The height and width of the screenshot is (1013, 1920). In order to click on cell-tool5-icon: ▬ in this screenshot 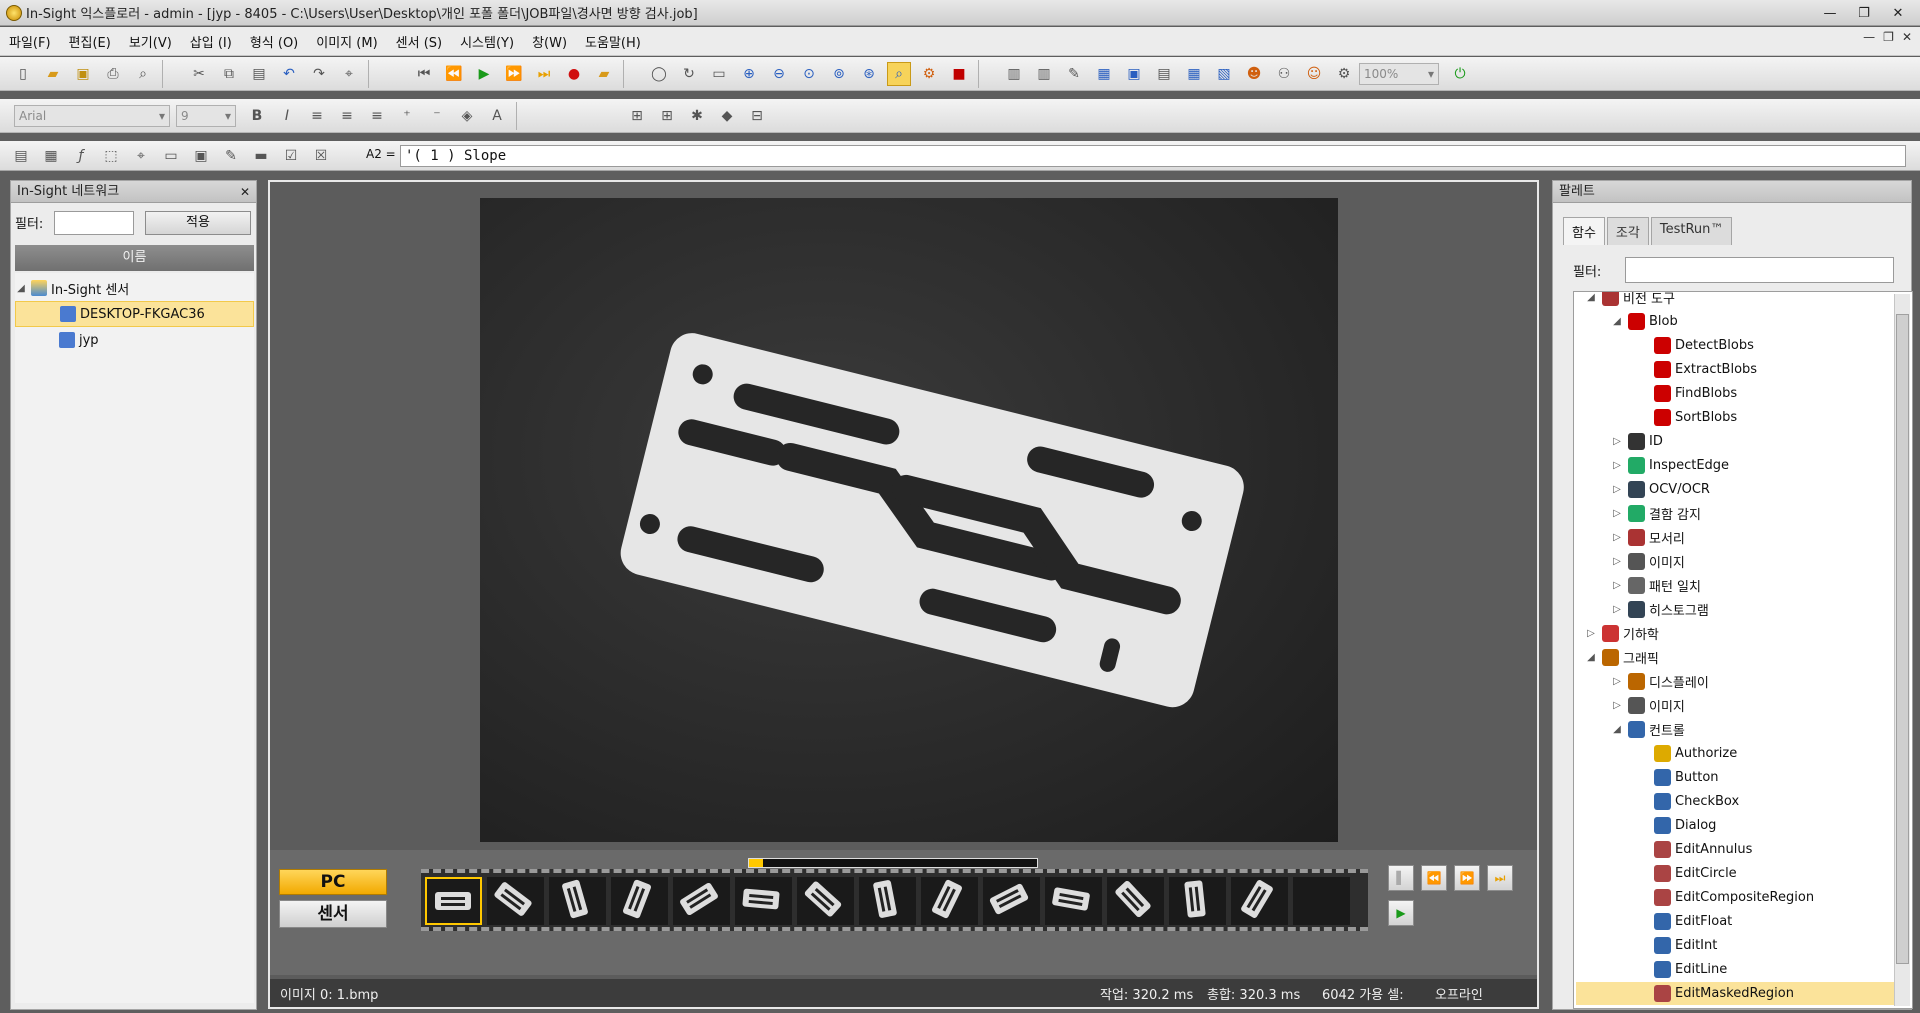, I will do `click(261, 156)`.